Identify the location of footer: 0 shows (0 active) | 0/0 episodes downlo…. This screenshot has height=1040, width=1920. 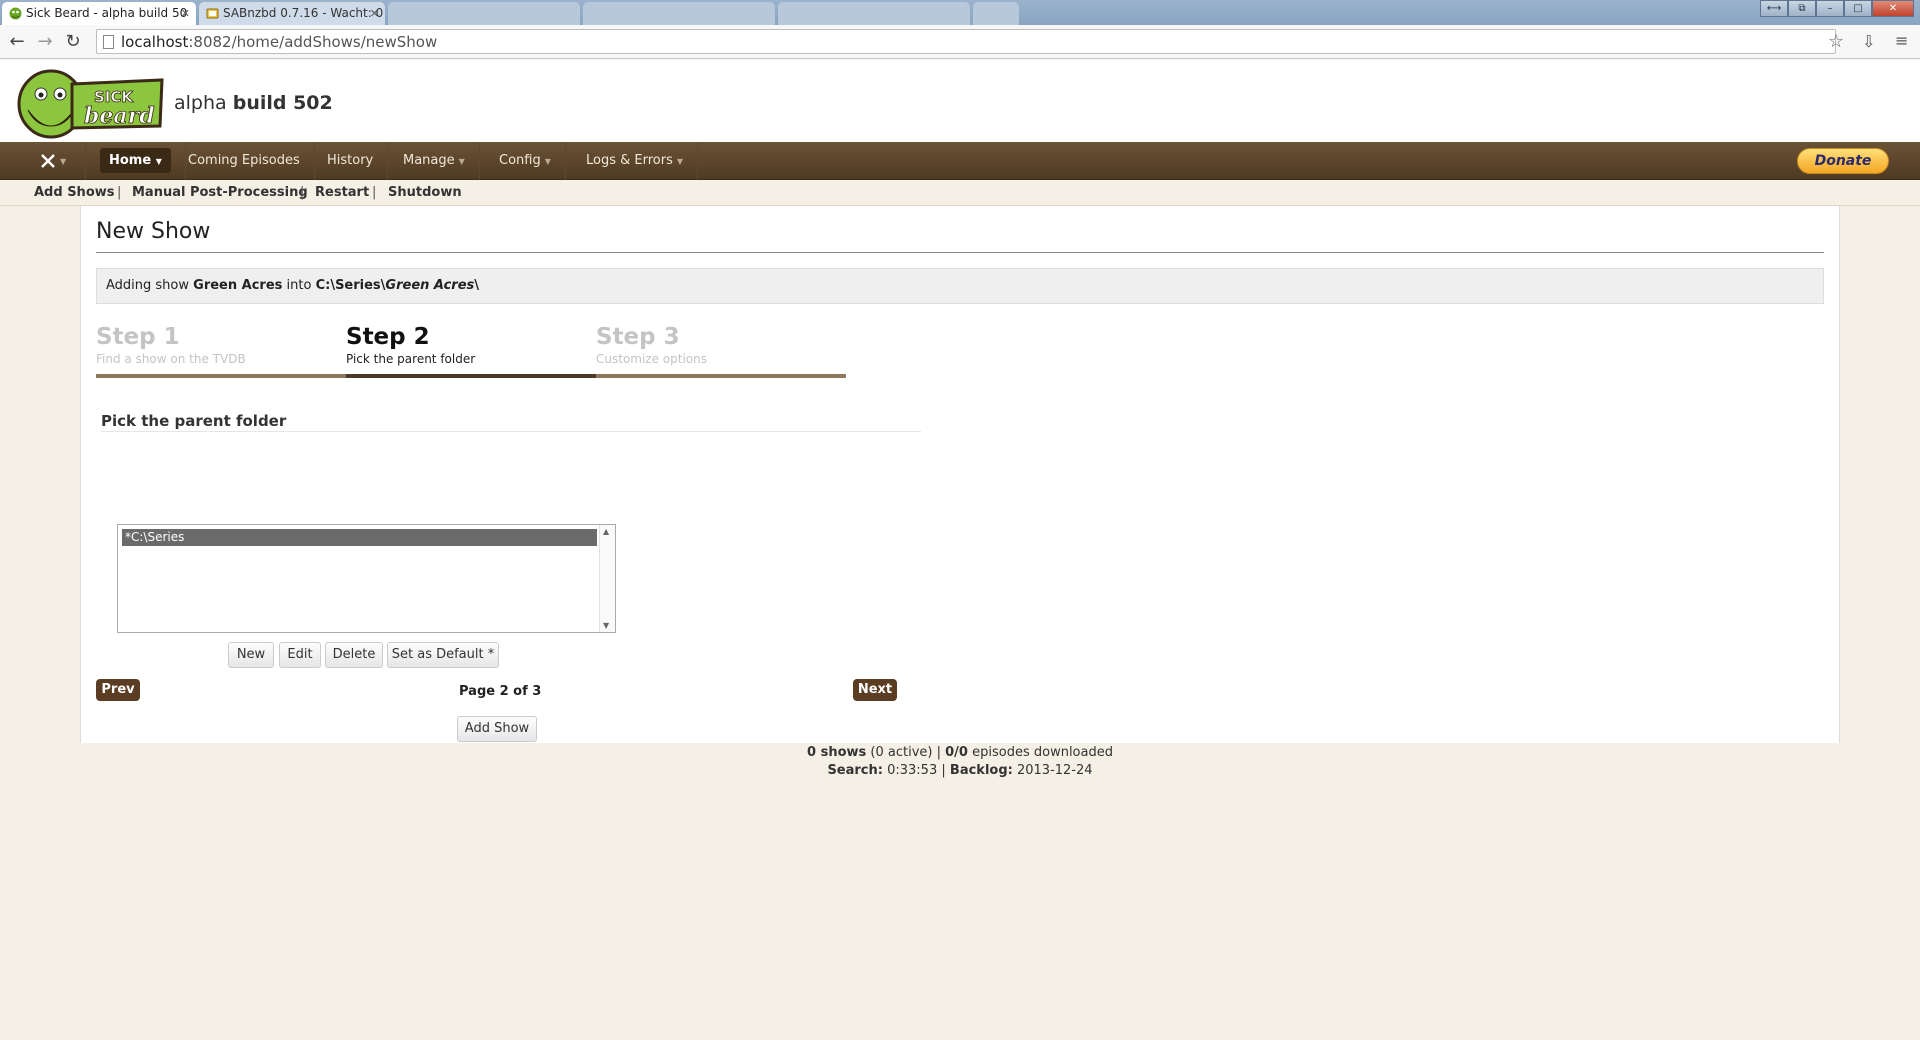
(960, 762).